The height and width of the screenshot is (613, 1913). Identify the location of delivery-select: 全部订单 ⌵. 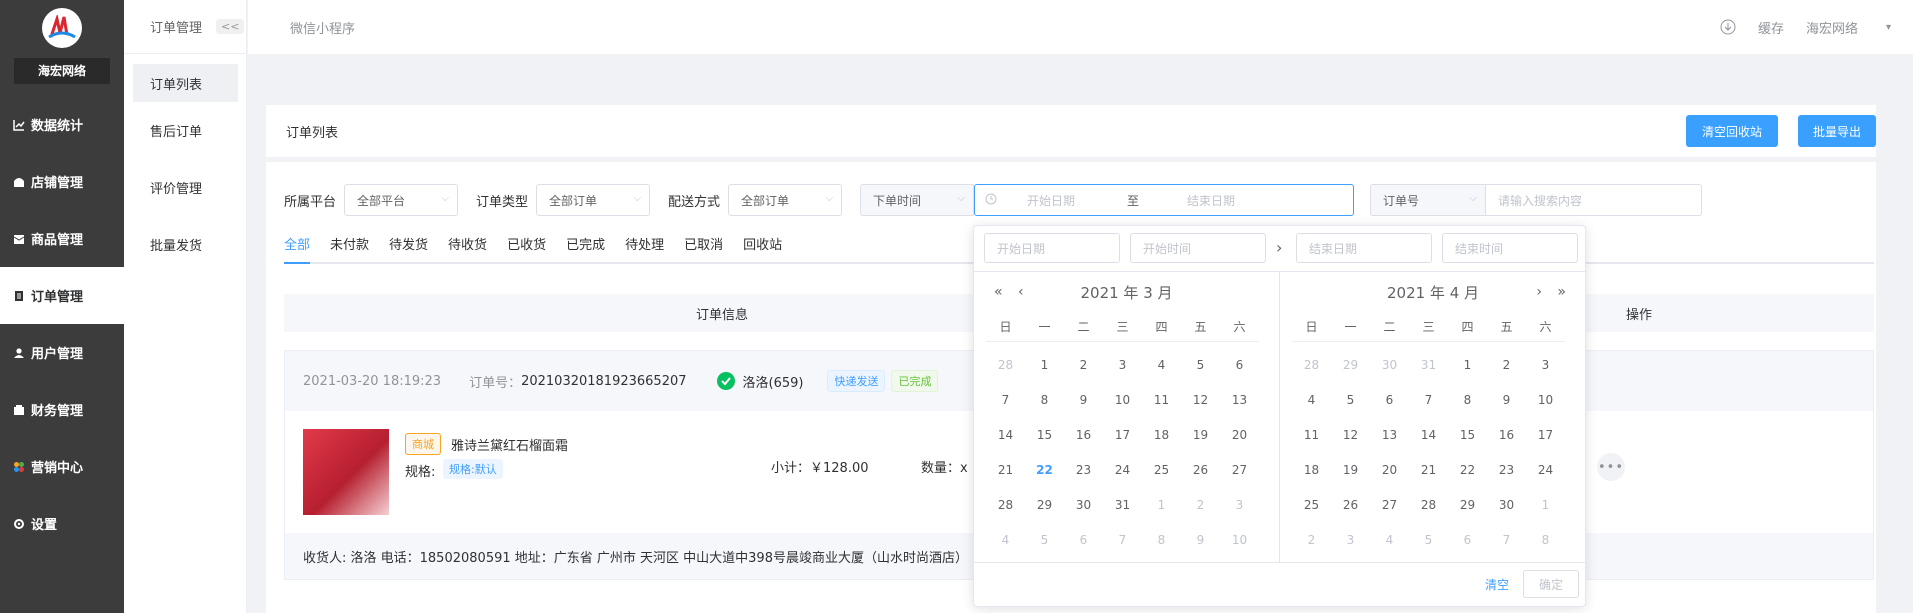
(785, 200).